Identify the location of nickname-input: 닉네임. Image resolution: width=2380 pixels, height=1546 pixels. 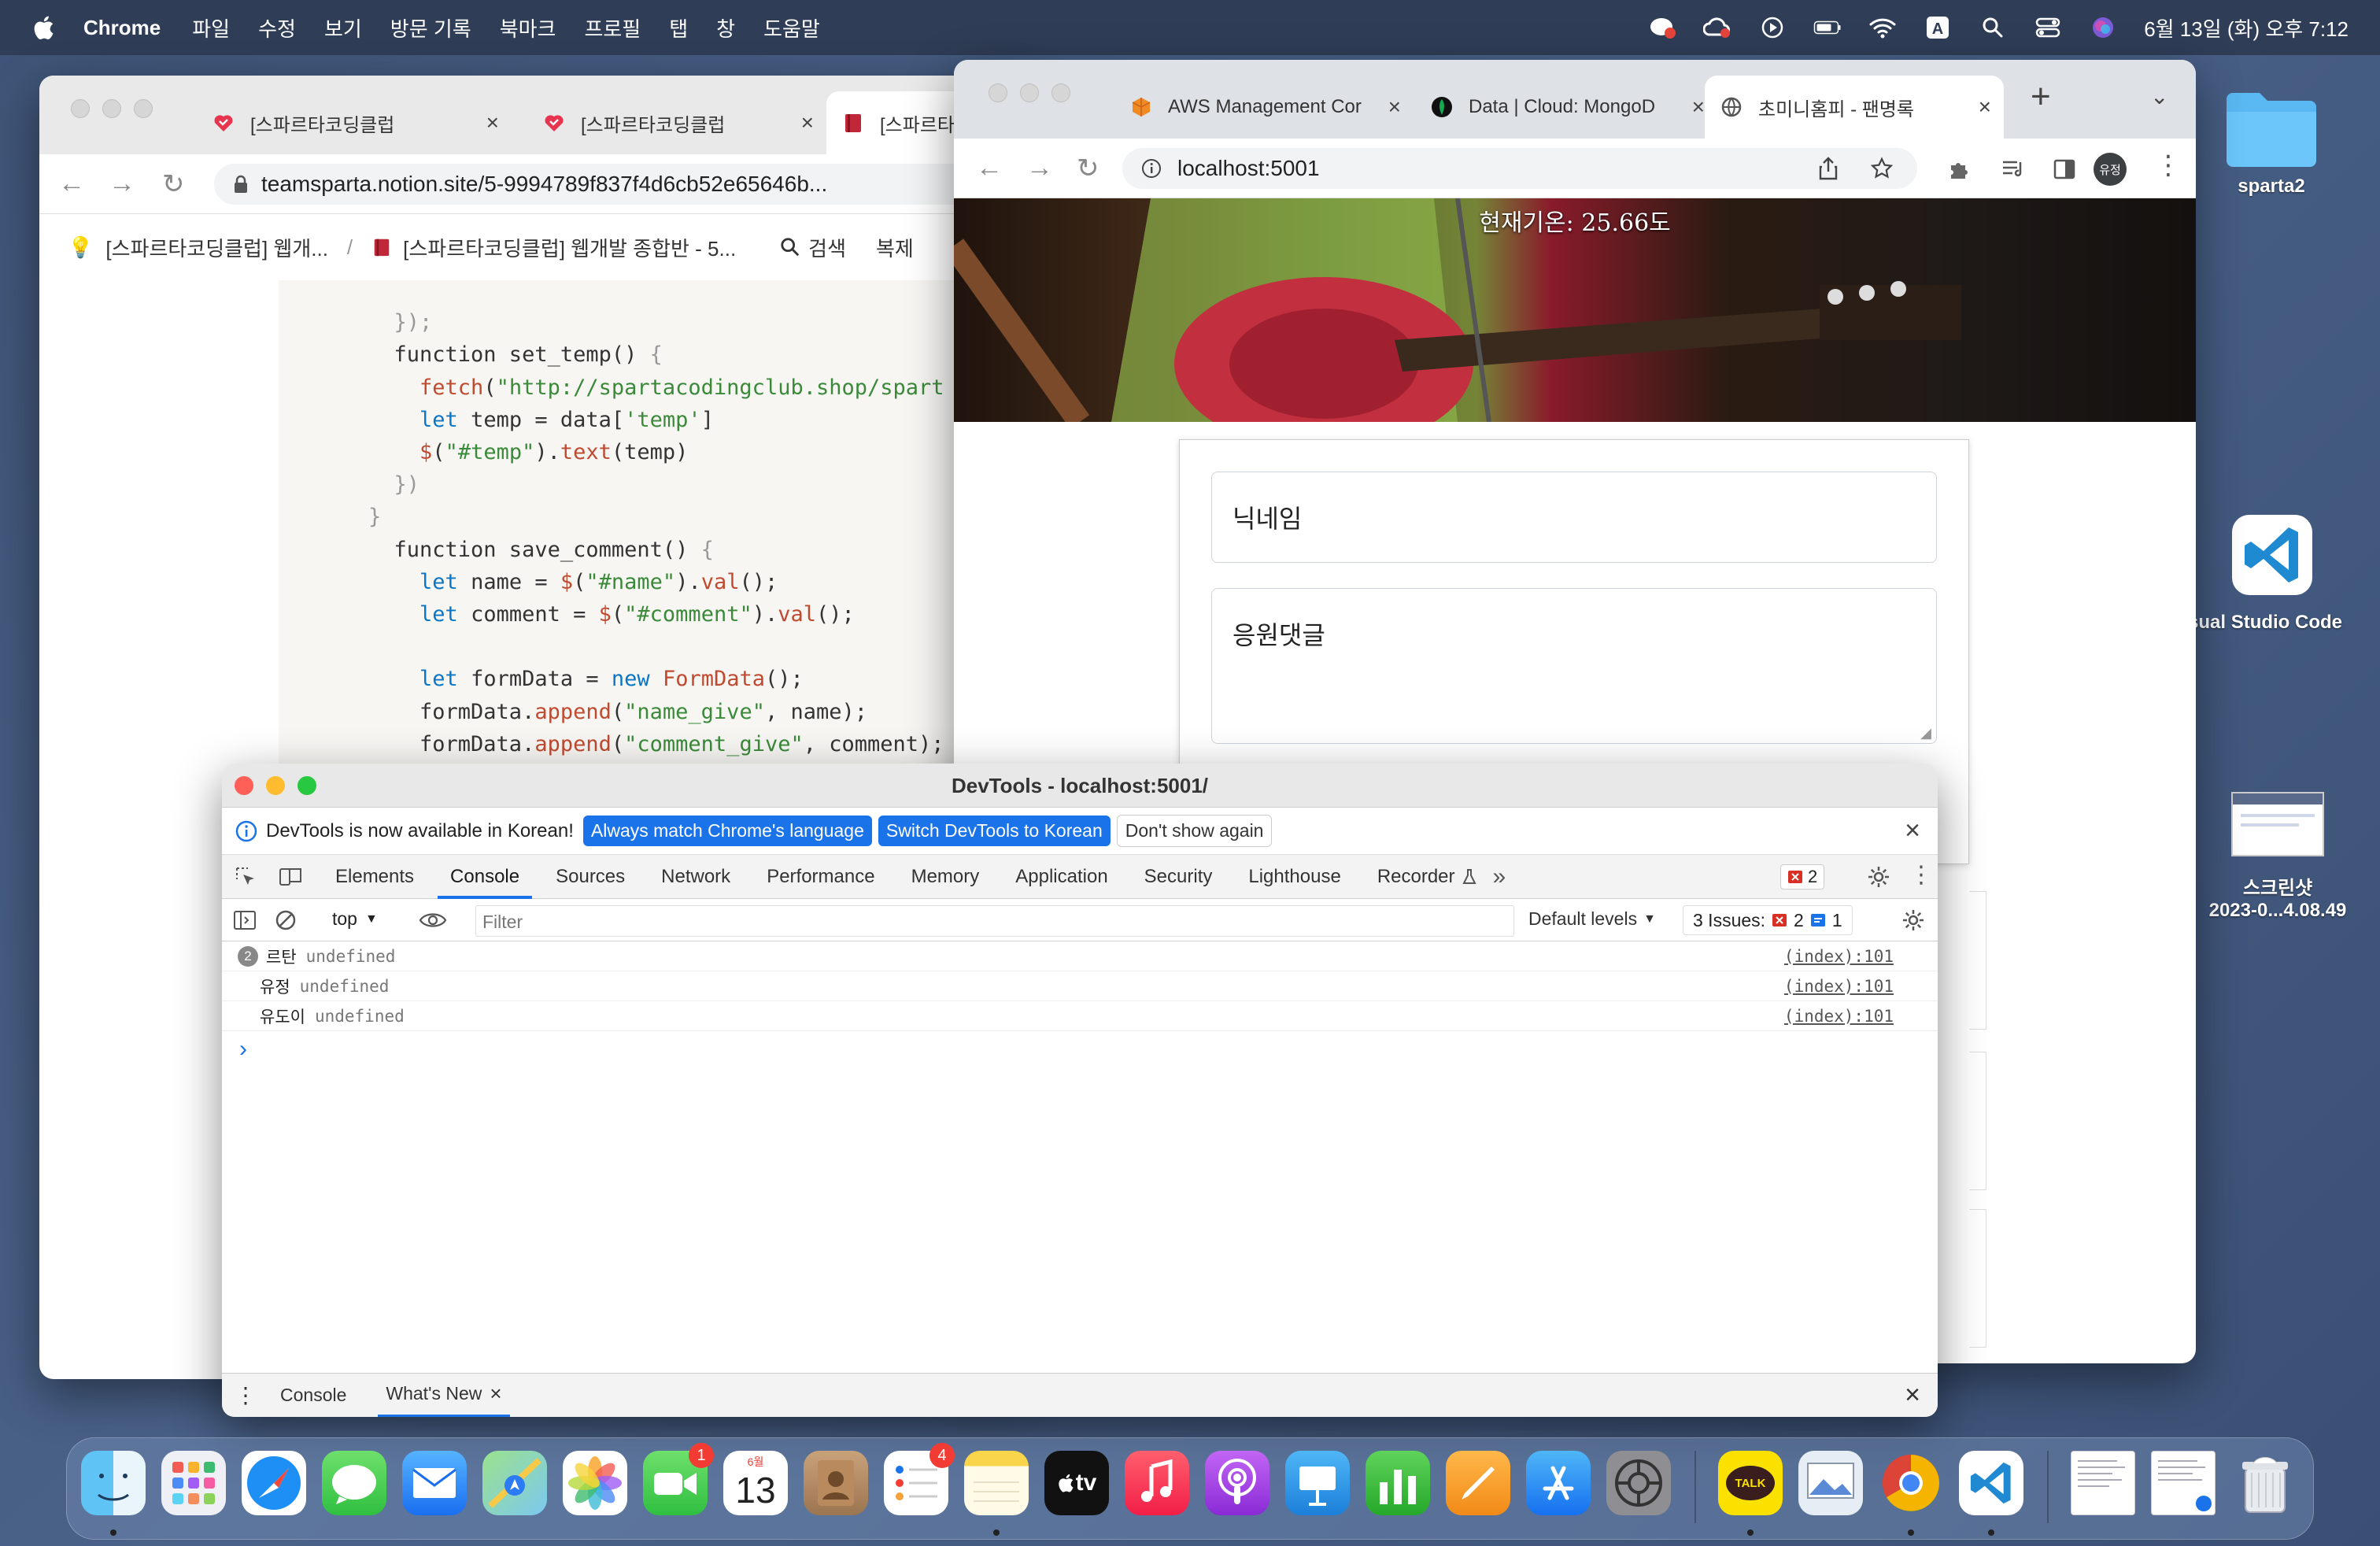
(1574, 517).